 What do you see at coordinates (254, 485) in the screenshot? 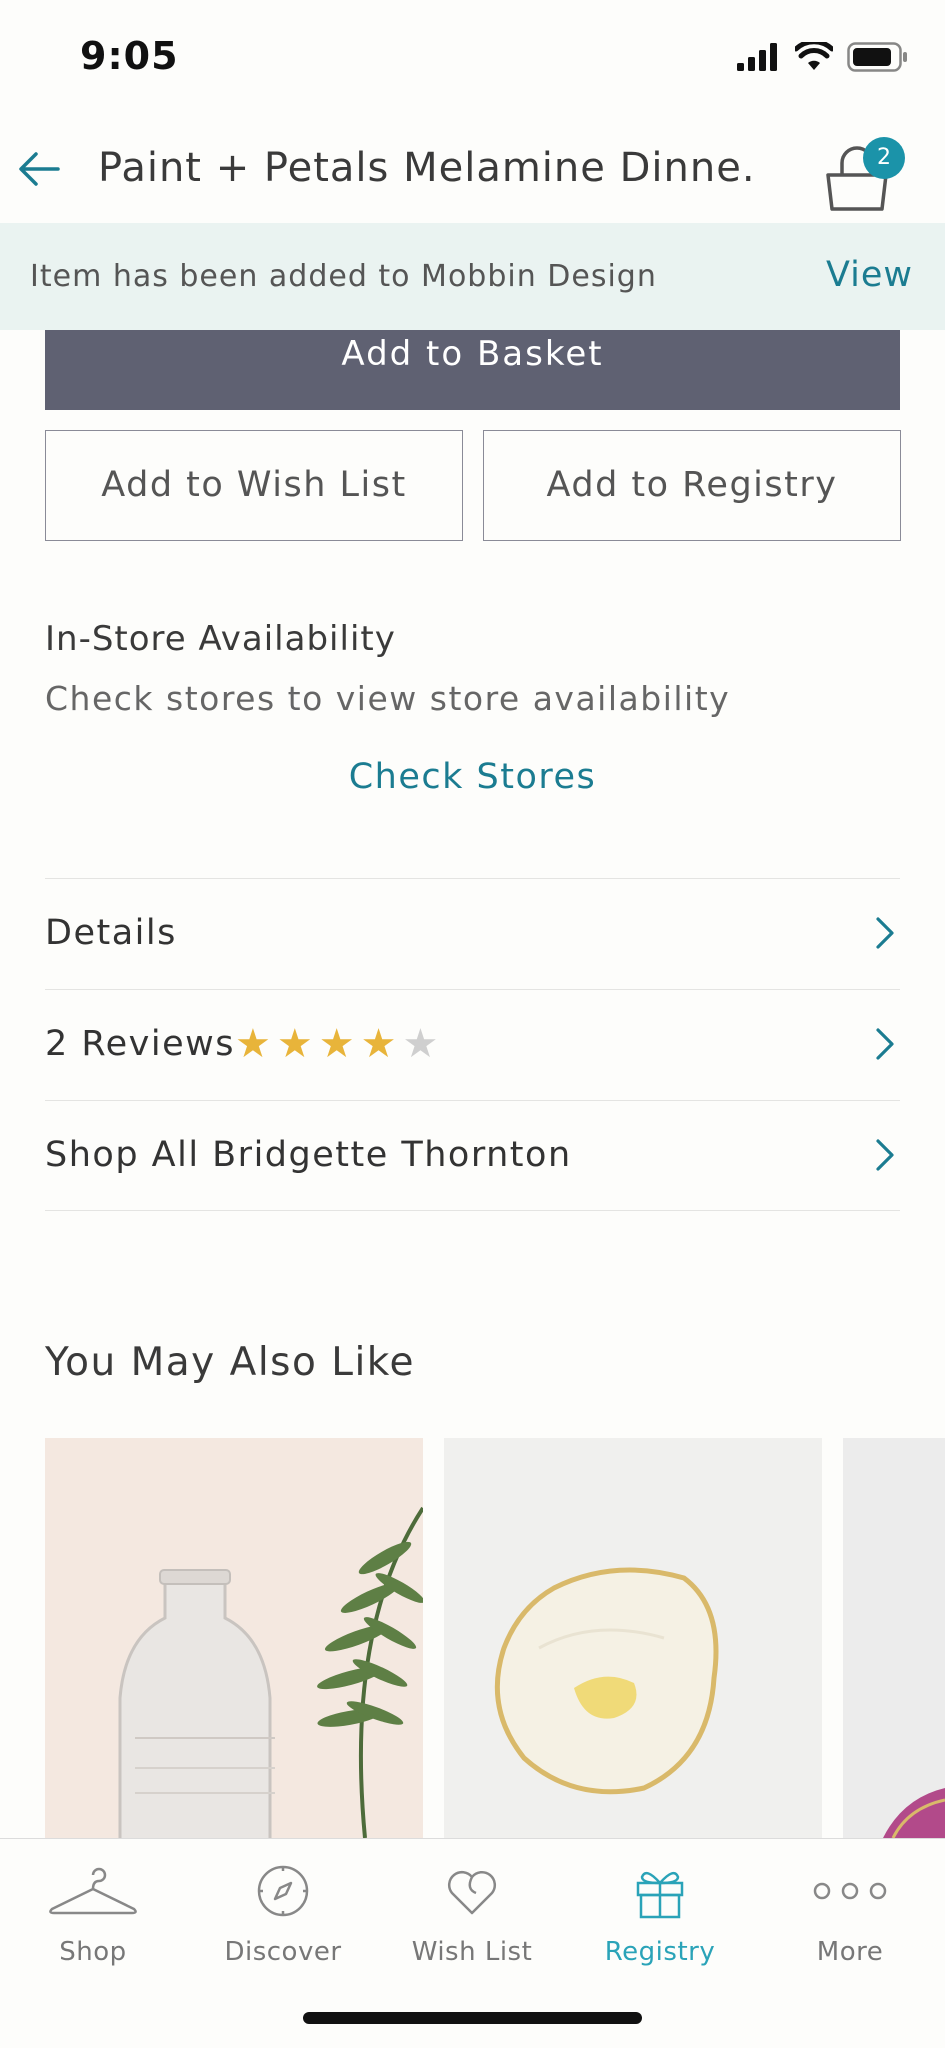
I see `add-to-wish-list-button: Add to Wish List` at bounding box center [254, 485].